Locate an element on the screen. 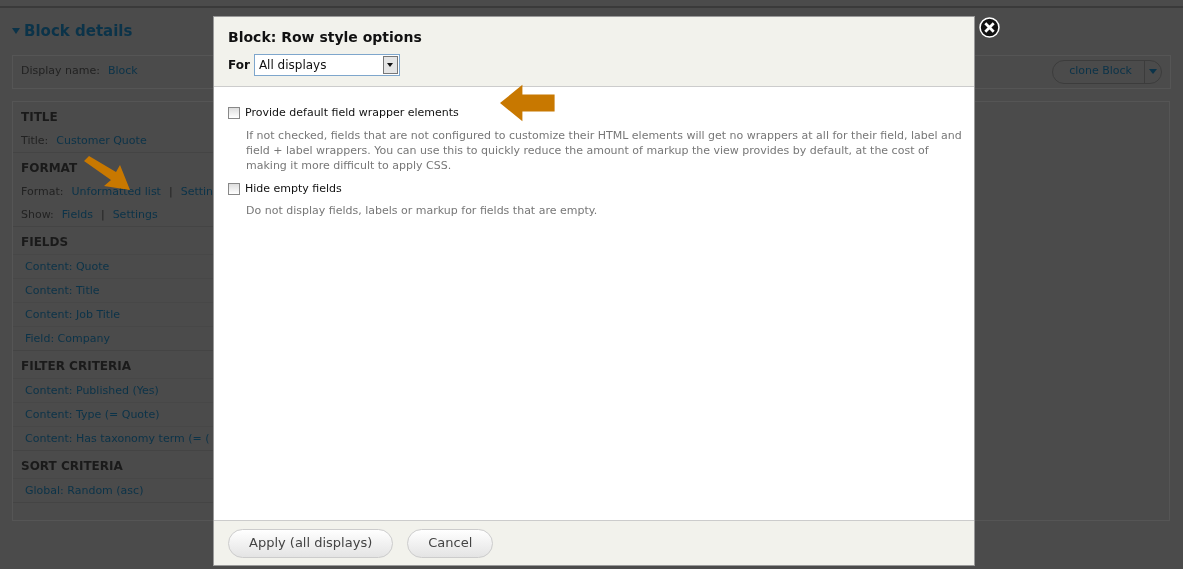 This screenshot has width=1183, height=569. dialog-button: Cancel is located at coordinates (450, 543).